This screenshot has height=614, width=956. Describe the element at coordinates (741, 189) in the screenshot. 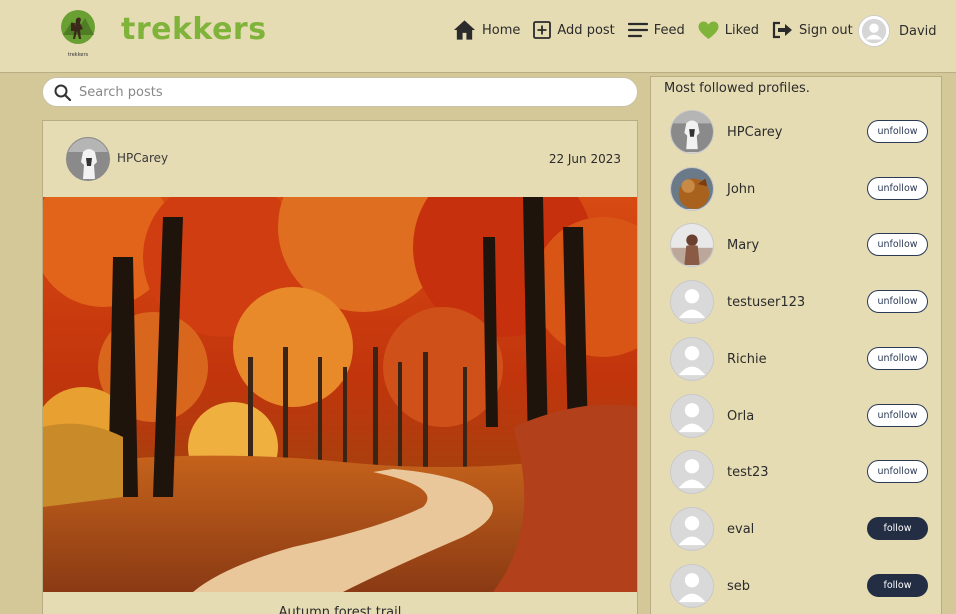

I see `profile-name: John` at that location.